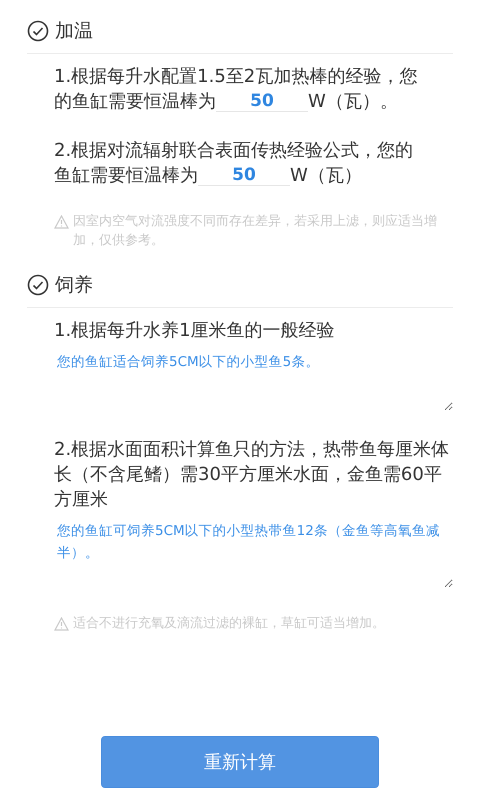 This screenshot has width=480, height=800. What do you see at coordinates (74, 285) in the screenshot?
I see `section-title: 饲养` at bounding box center [74, 285].